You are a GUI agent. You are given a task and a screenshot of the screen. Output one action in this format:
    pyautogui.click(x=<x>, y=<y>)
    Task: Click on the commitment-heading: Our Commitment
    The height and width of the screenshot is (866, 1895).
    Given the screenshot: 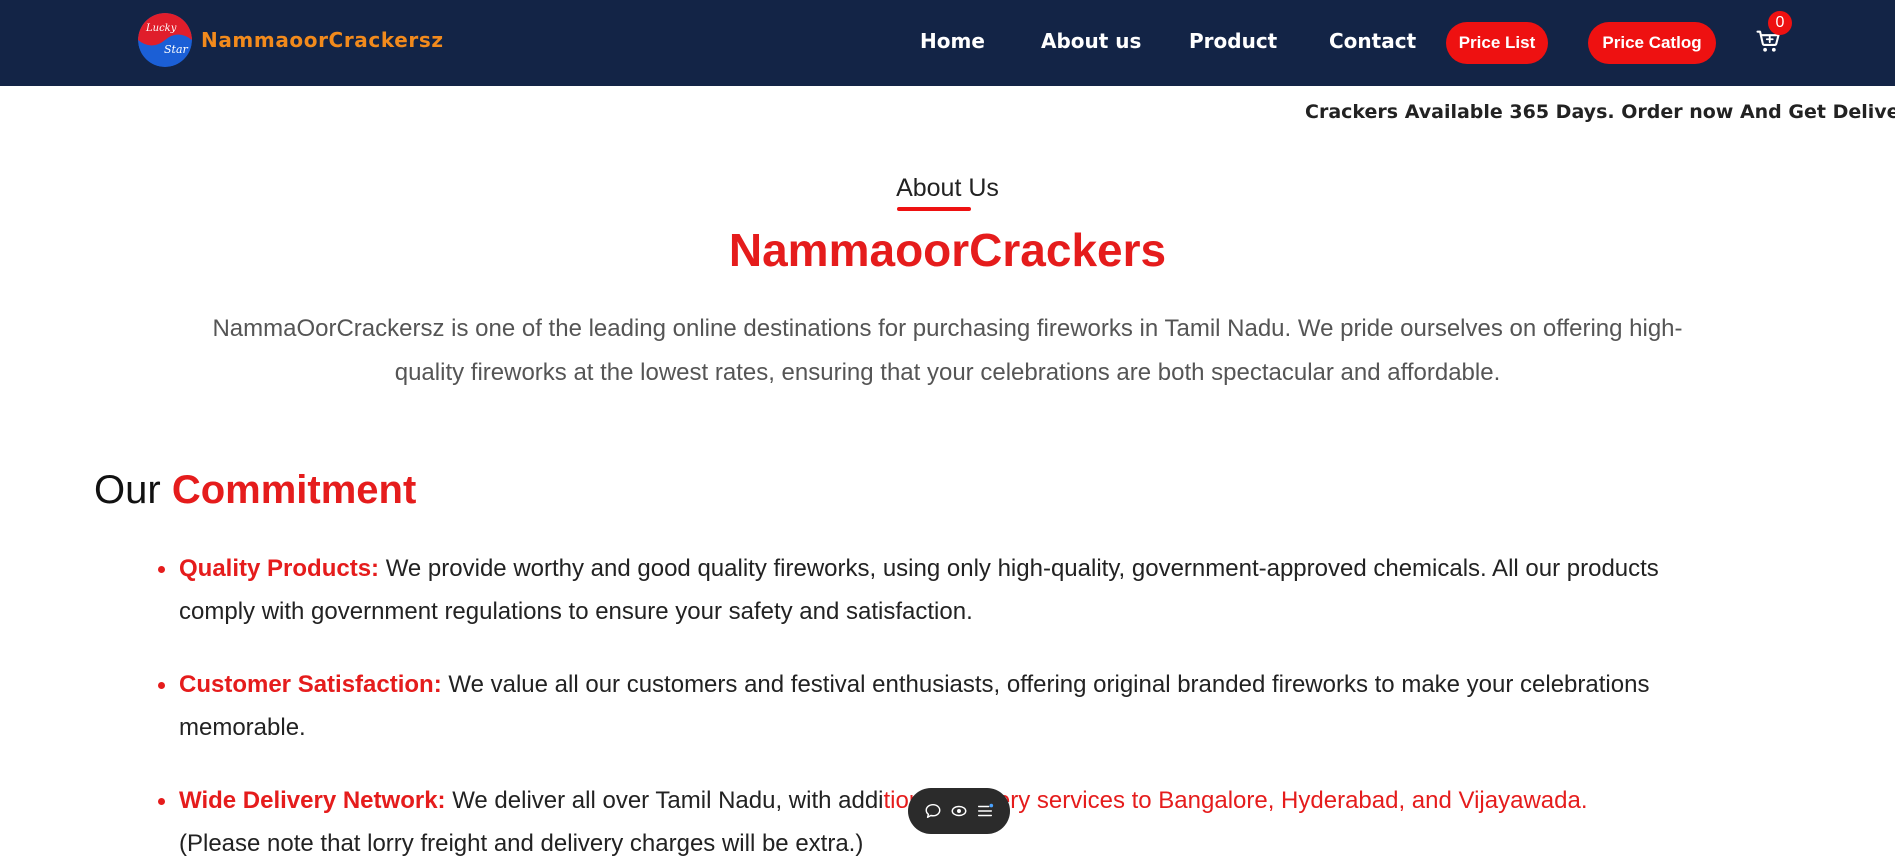 What is the action you would take?
    pyautogui.click(x=255, y=490)
    